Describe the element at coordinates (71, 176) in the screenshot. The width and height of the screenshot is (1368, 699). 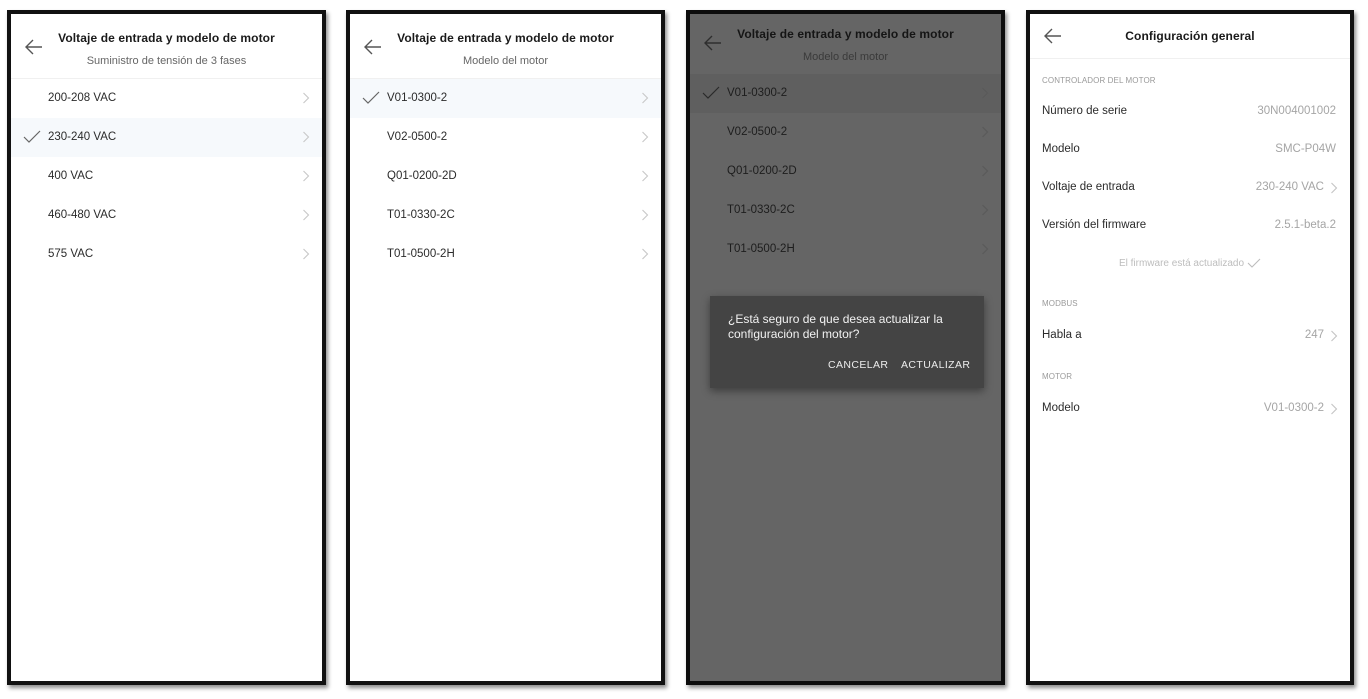
I see `list-item-label: 400 VAC` at that location.